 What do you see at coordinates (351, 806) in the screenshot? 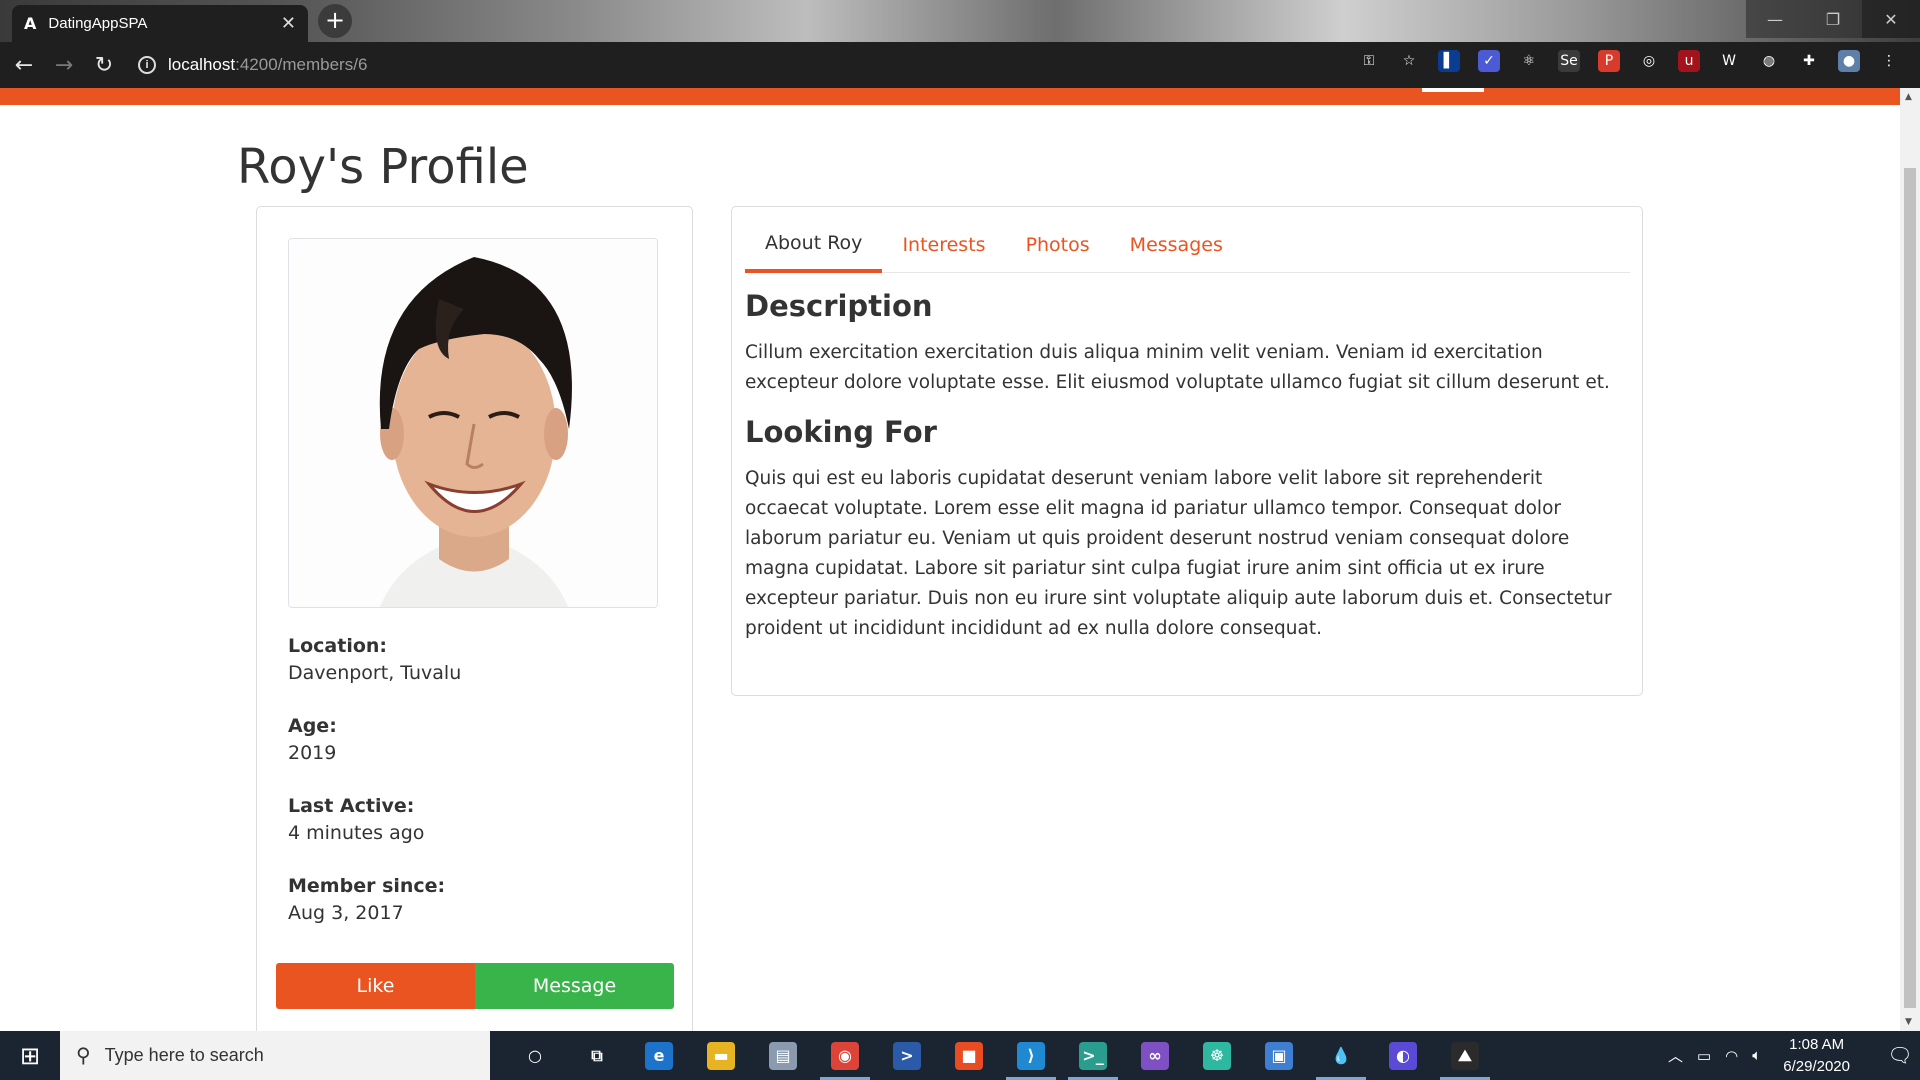
I see `last-active-label: Last Active:` at bounding box center [351, 806].